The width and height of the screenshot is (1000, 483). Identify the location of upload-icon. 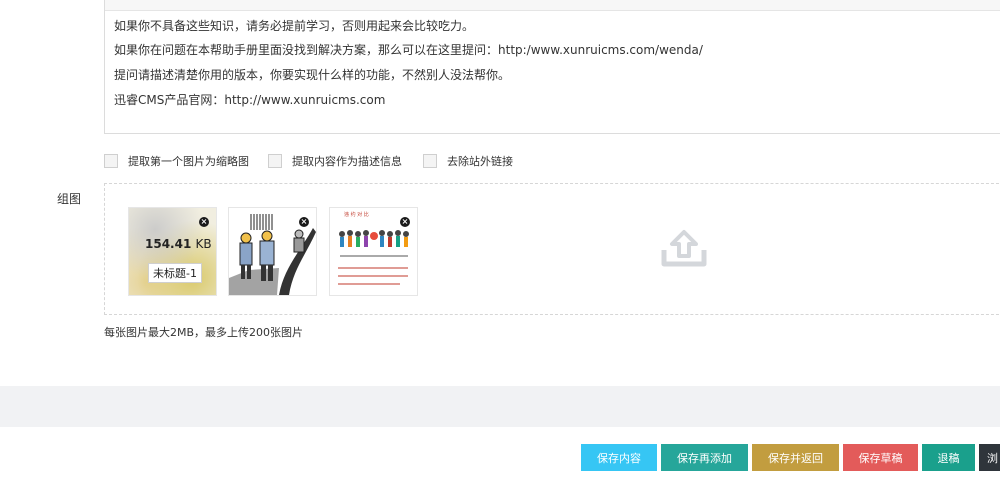
(684, 248).